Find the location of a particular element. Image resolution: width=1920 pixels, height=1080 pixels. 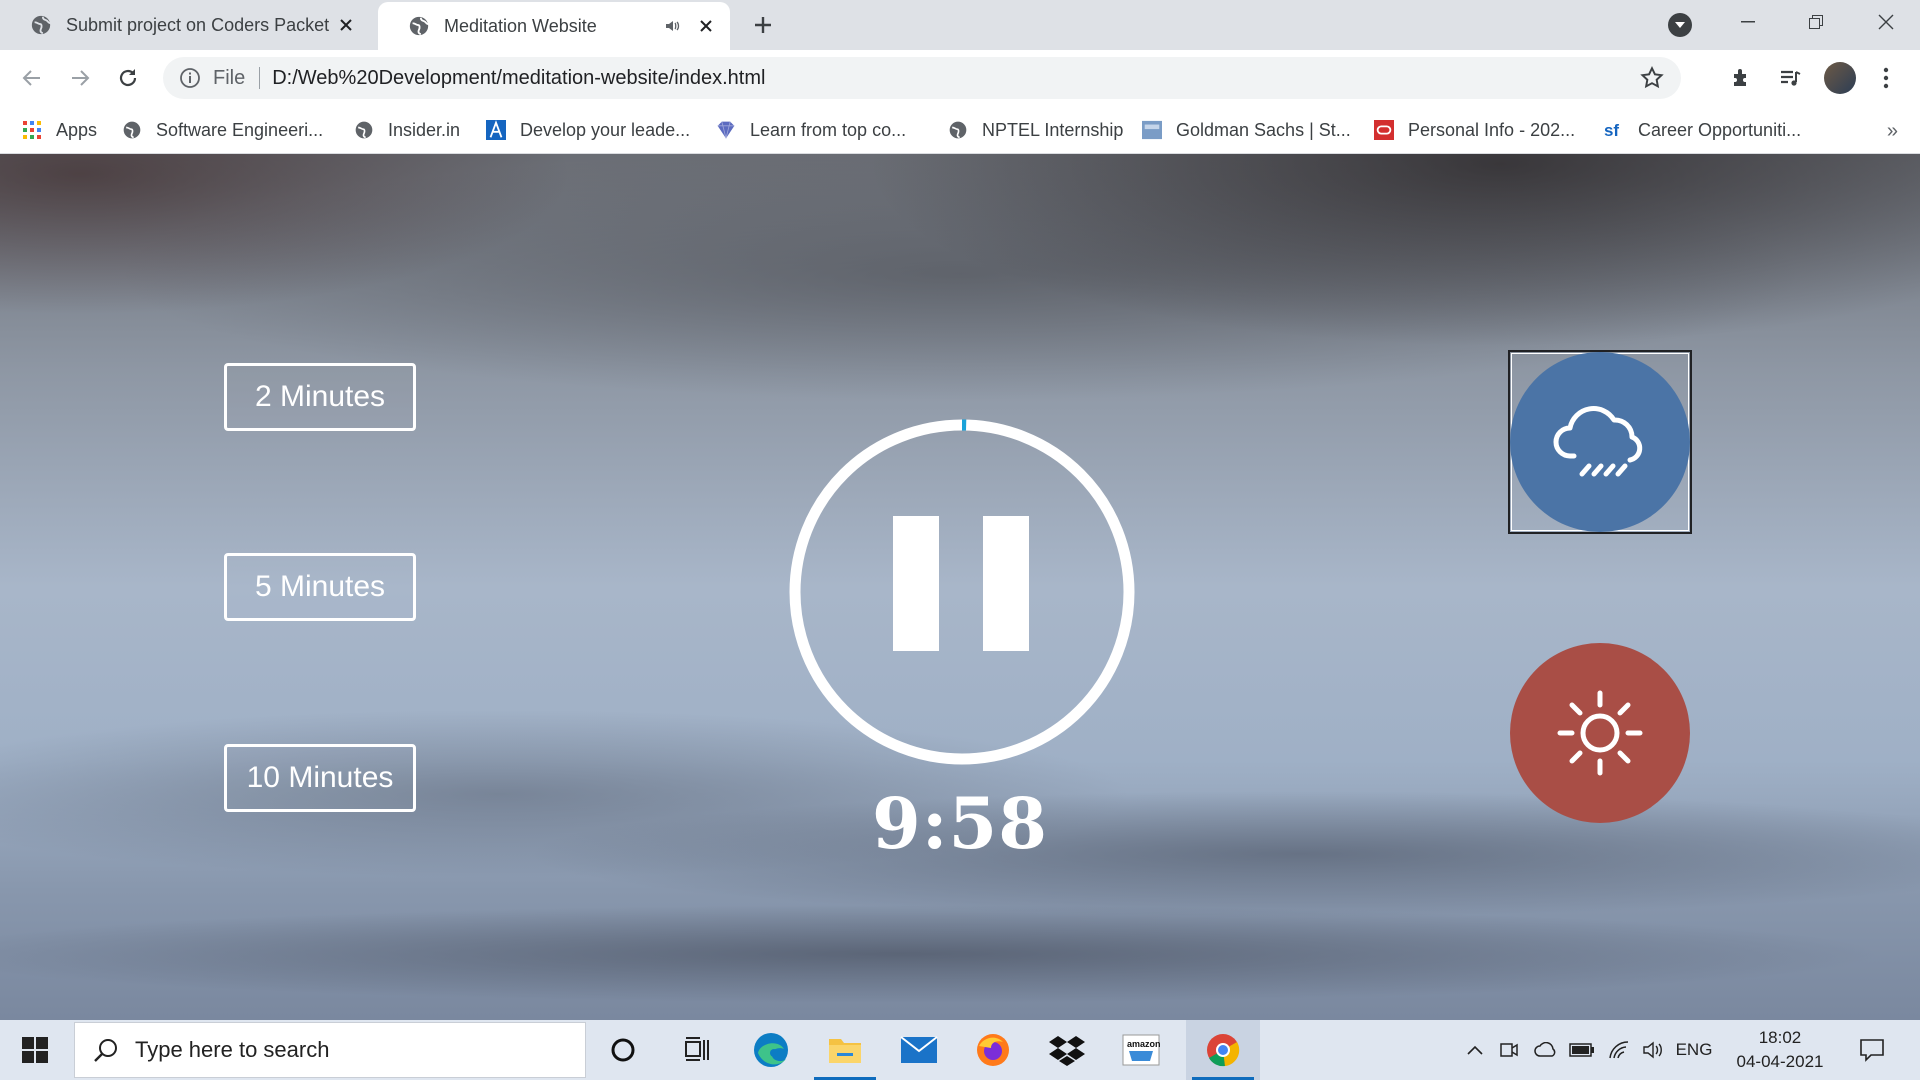

bookmark-star-icon is located at coordinates (1652, 78).